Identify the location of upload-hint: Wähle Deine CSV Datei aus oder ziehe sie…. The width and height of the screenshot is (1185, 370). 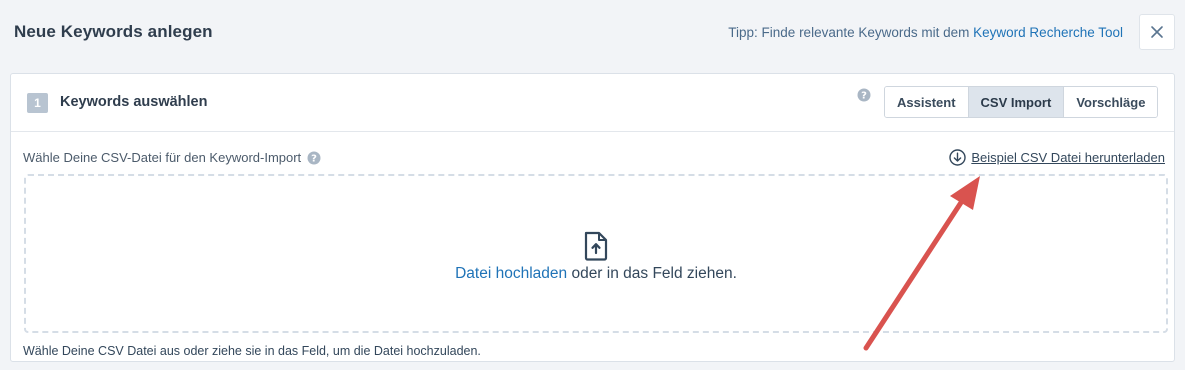
(252, 351).